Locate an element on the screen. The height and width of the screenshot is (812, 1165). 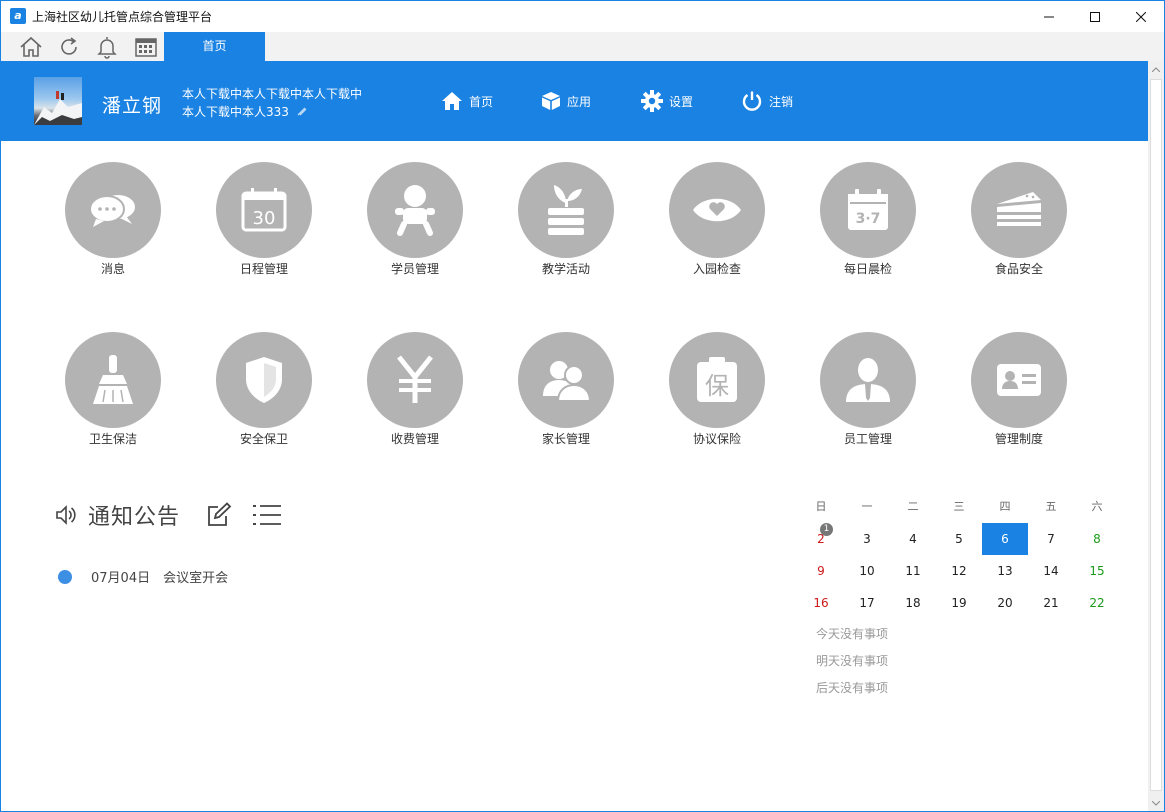
minimize-button is located at coordinates (1049, 16).